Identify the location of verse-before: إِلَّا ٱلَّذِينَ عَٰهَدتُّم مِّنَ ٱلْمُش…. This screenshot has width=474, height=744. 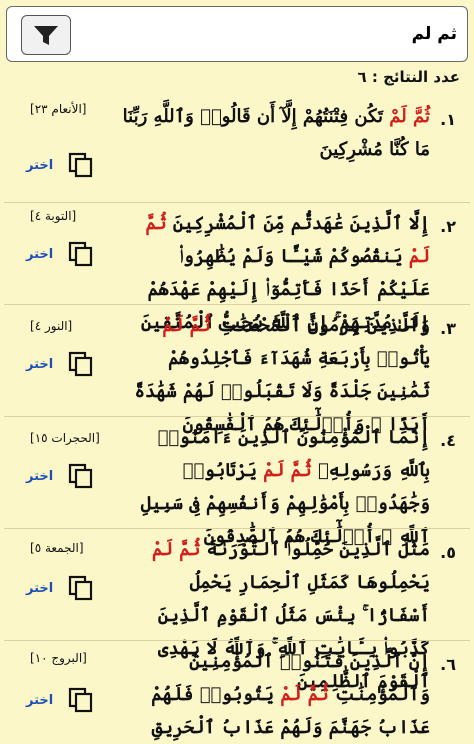
(298, 223).